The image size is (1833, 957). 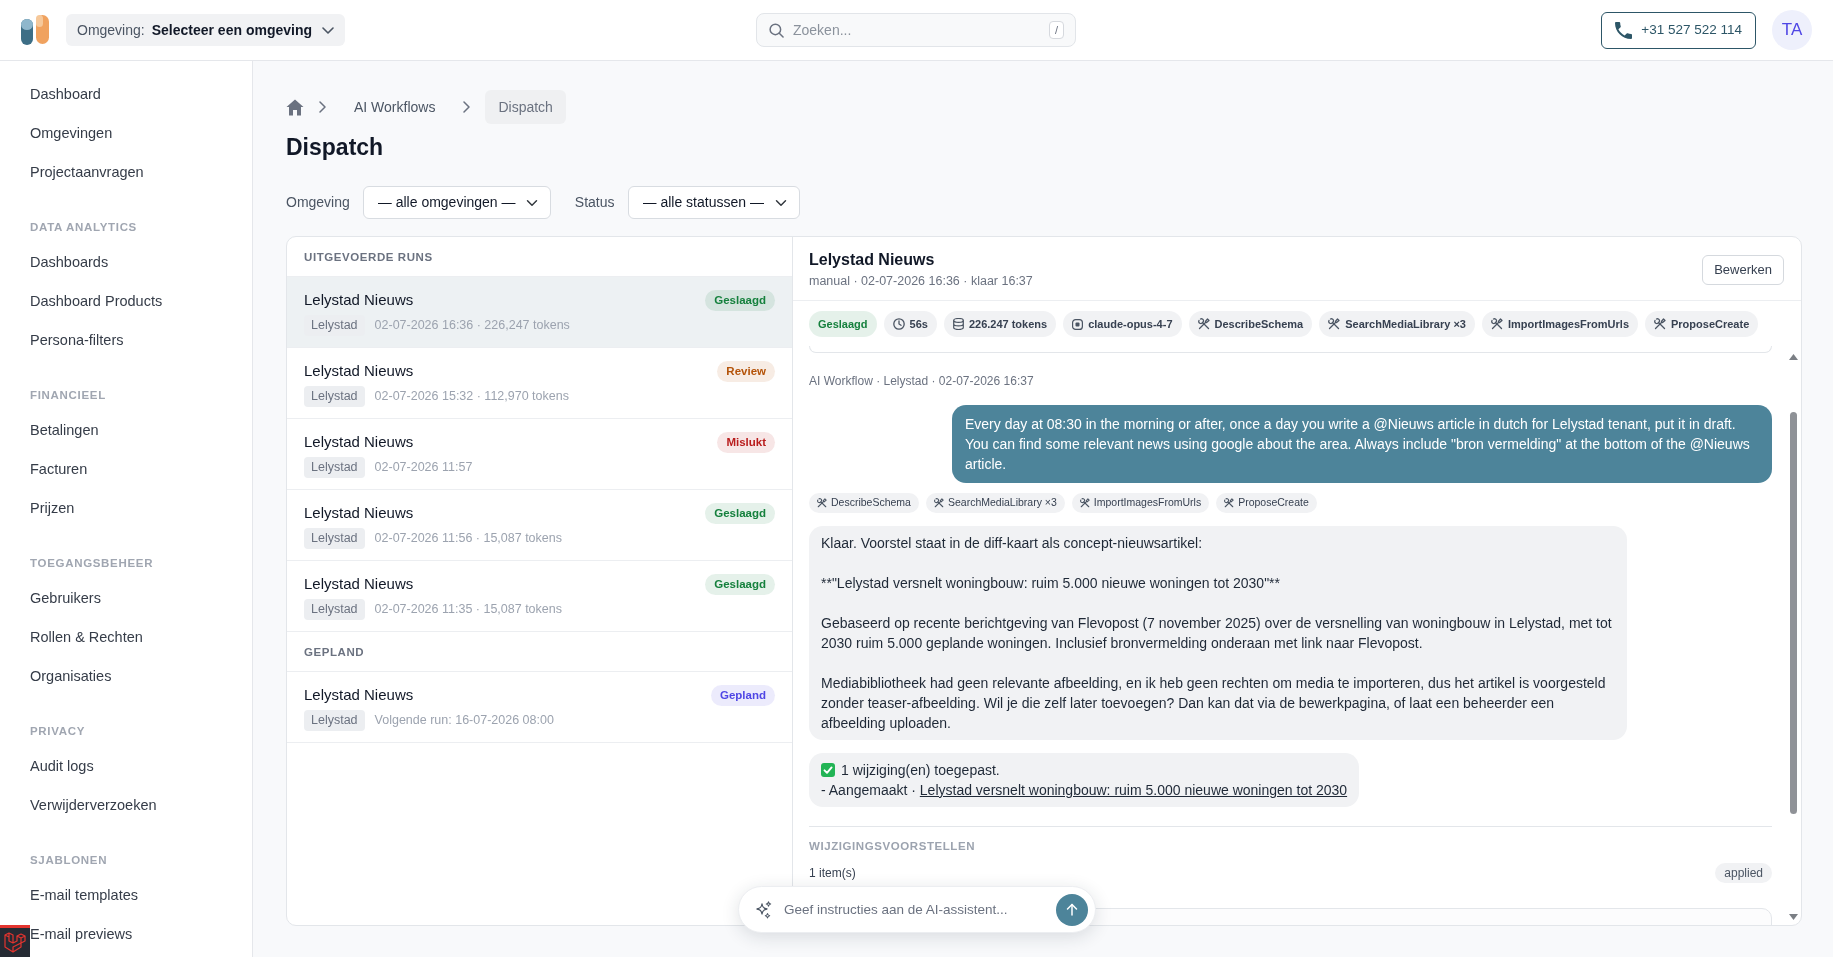 What do you see at coordinates (64, 430) in the screenshot?
I see `sidebar-link: Betalingen` at bounding box center [64, 430].